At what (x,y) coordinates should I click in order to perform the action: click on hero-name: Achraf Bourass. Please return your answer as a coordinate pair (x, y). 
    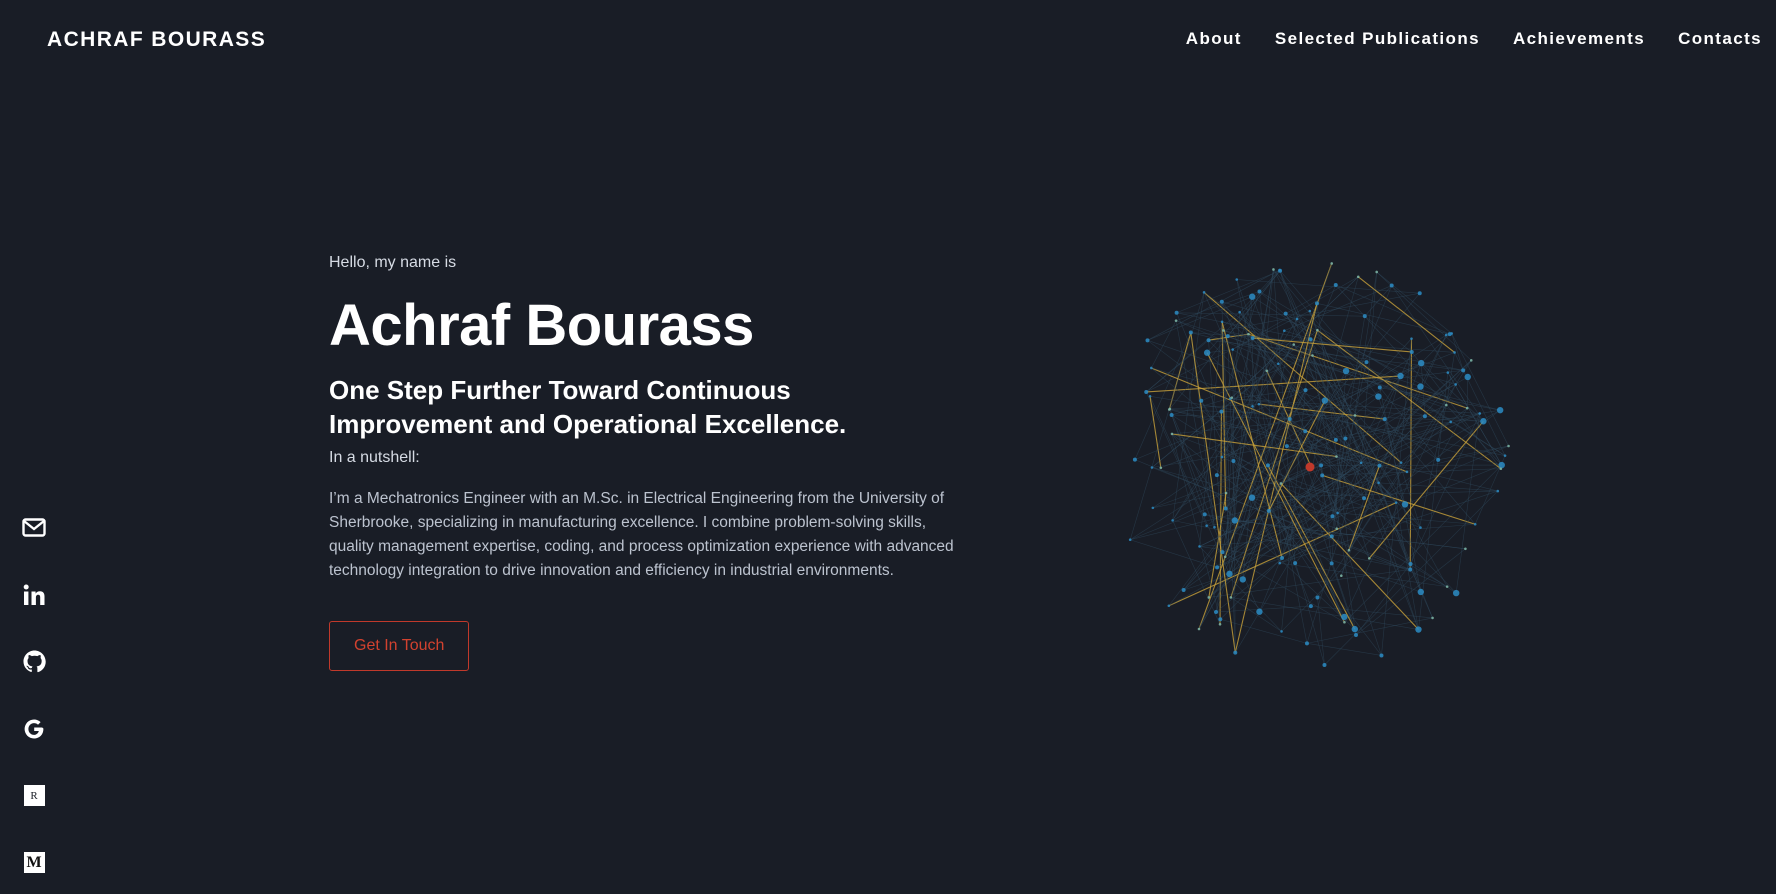
    Looking at the image, I should click on (541, 325).